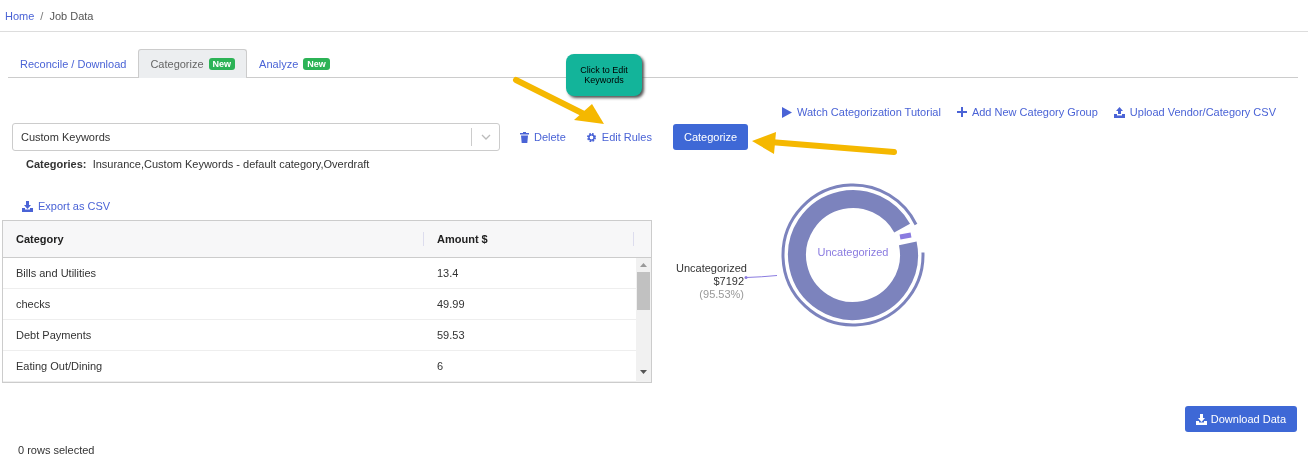 Image resolution: width=1308 pixels, height=473 pixels. Describe the element at coordinates (591, 137) in the screenshot. I see `settings-icon` at that location.